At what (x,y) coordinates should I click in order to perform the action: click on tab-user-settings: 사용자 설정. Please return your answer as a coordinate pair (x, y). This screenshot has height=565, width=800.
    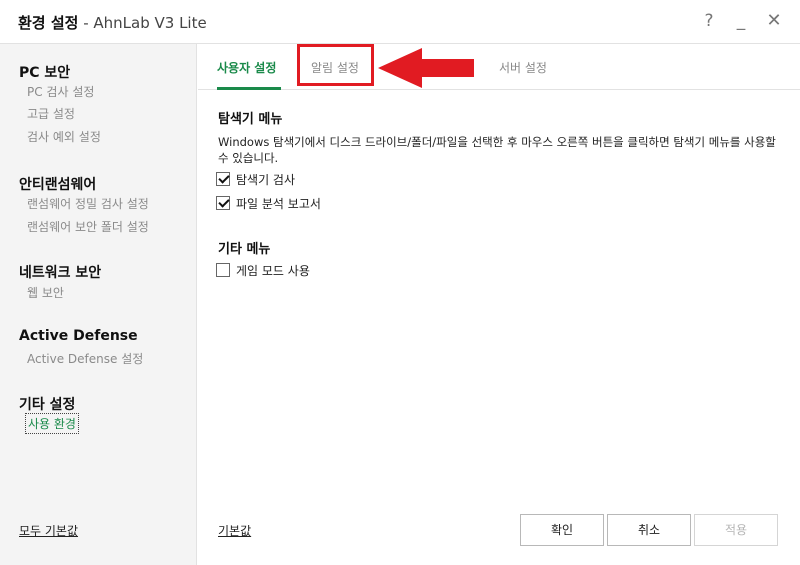
    Looking at the image, I should click on (246, 67).